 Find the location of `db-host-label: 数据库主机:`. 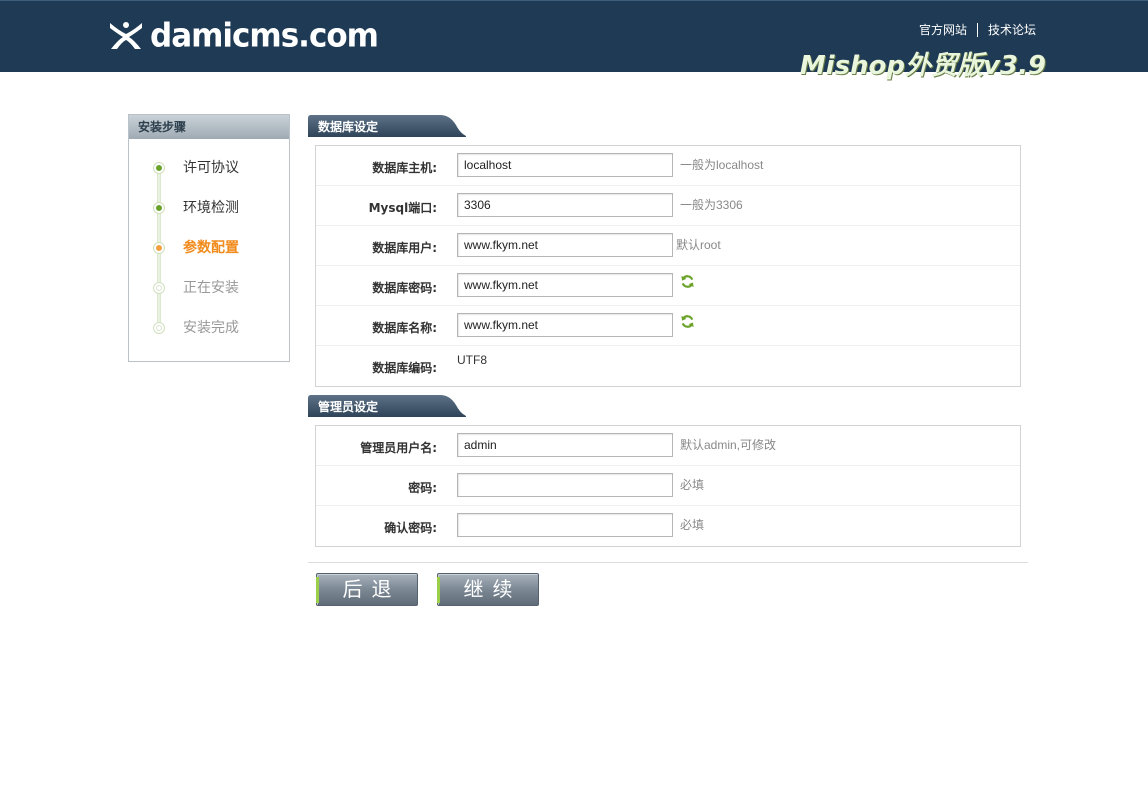

db-host-label: 数据库主机: is located at coordinates (404, 168).